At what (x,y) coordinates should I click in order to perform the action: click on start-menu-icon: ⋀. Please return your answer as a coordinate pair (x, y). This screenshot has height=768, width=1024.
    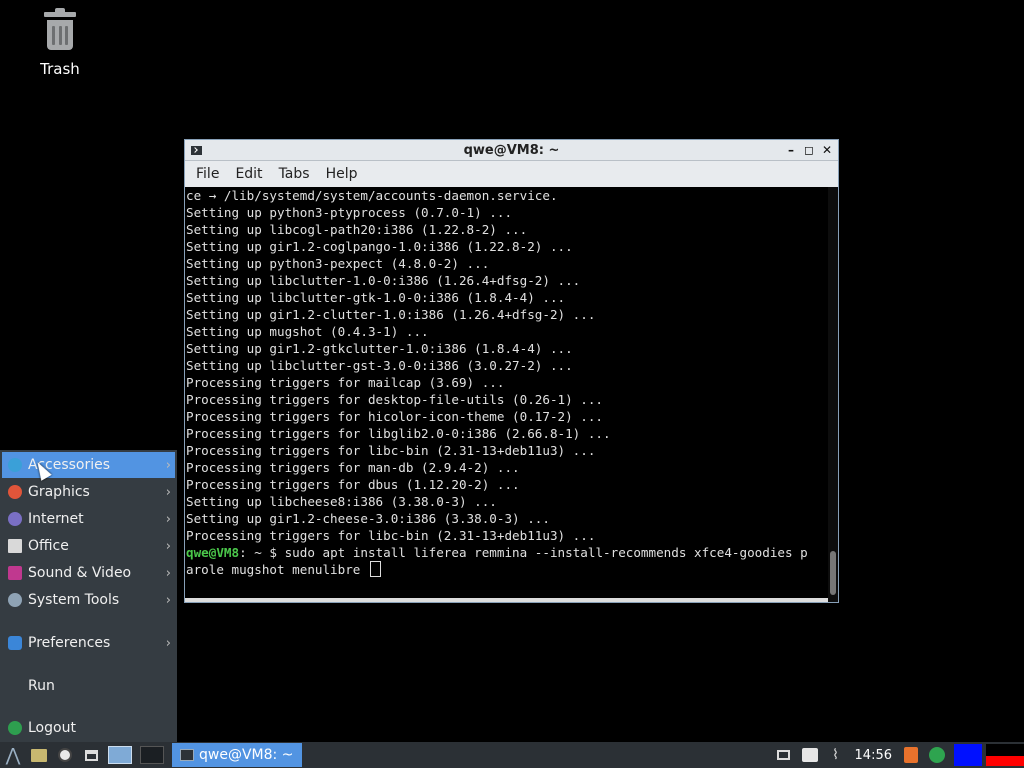
    Looking at the image, I should click on (13, 755).